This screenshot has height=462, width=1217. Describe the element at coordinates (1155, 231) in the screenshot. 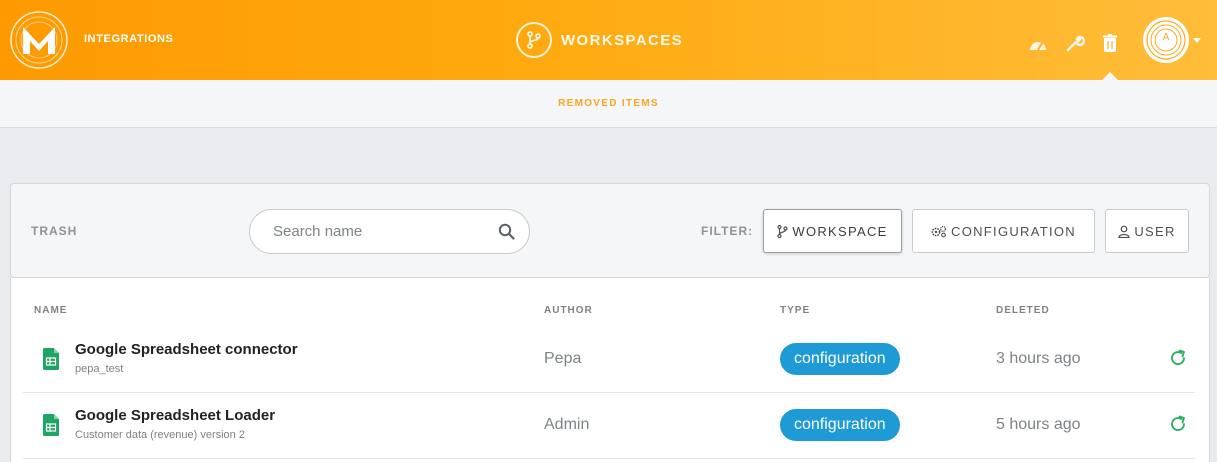

I see `filter-user-label: USER` at that location.